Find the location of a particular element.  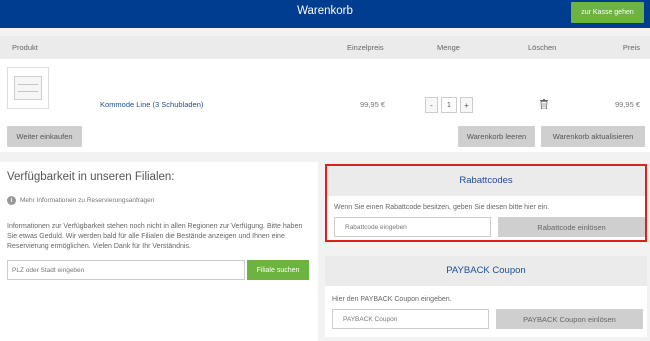

quantity-stepper: - 1 + is located at coordinates (449, 105).